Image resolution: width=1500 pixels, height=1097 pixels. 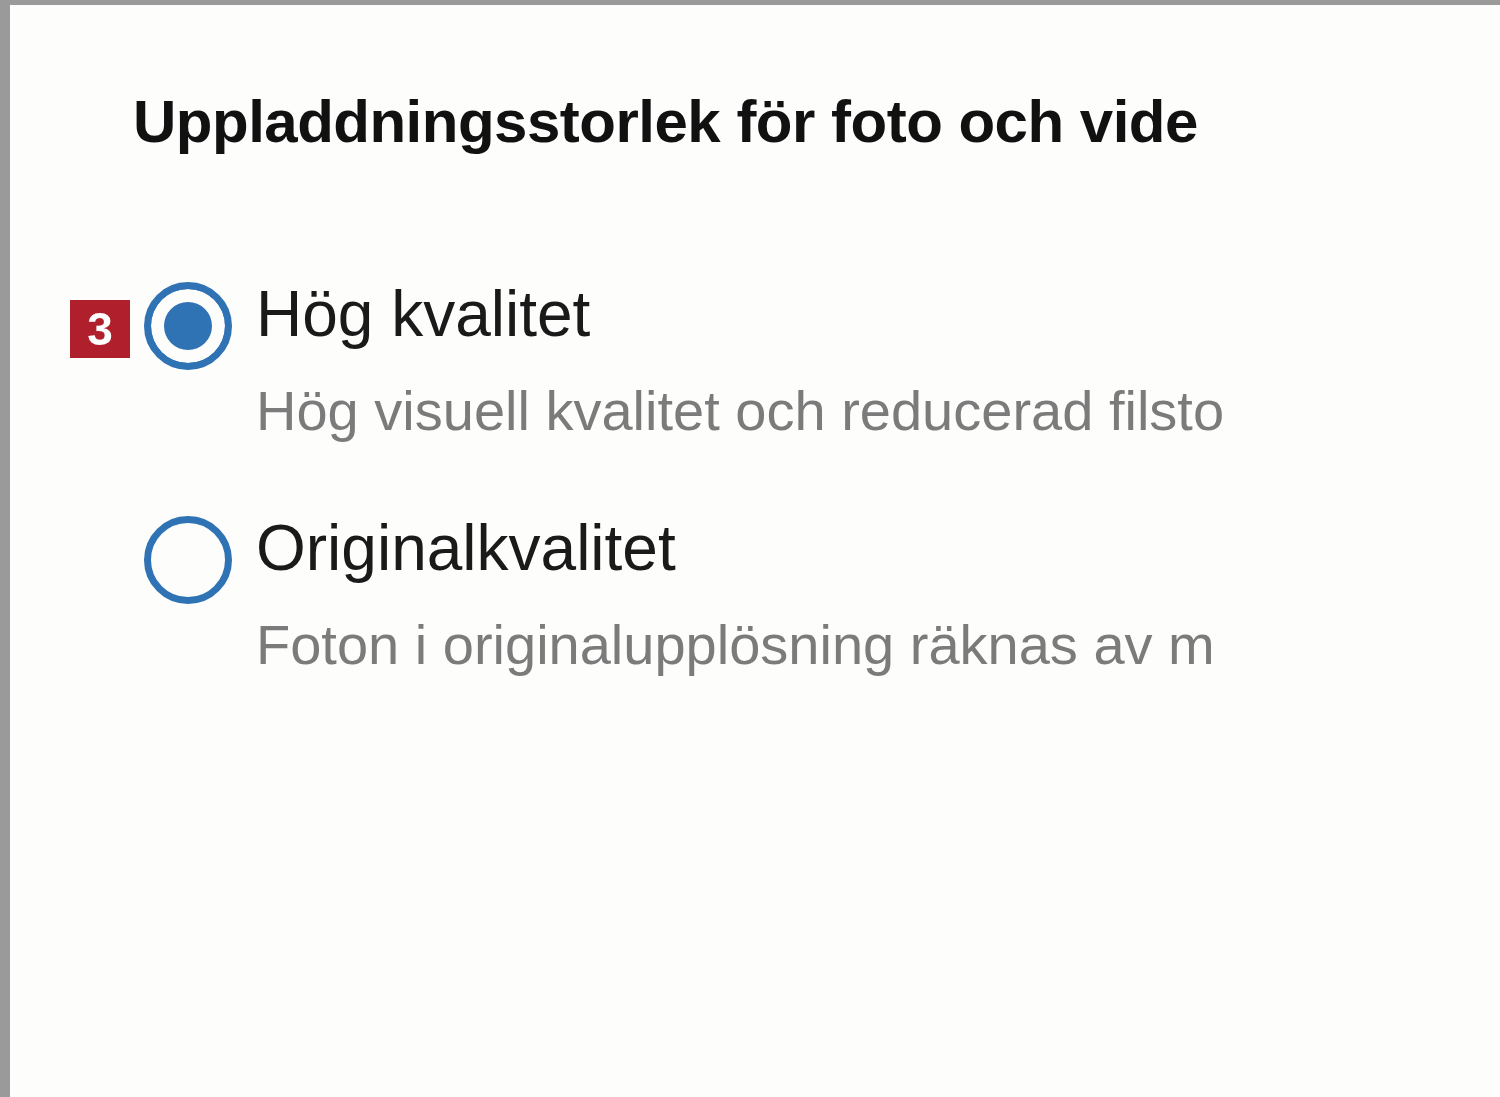 I want to click on option-label: Originalkvalitet, so click(x=735, y=548).